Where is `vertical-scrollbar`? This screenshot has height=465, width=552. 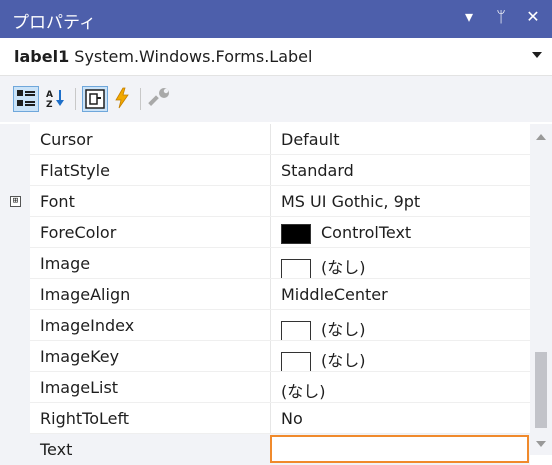 vertical-scrollbar is located at coordinates (541, 289).